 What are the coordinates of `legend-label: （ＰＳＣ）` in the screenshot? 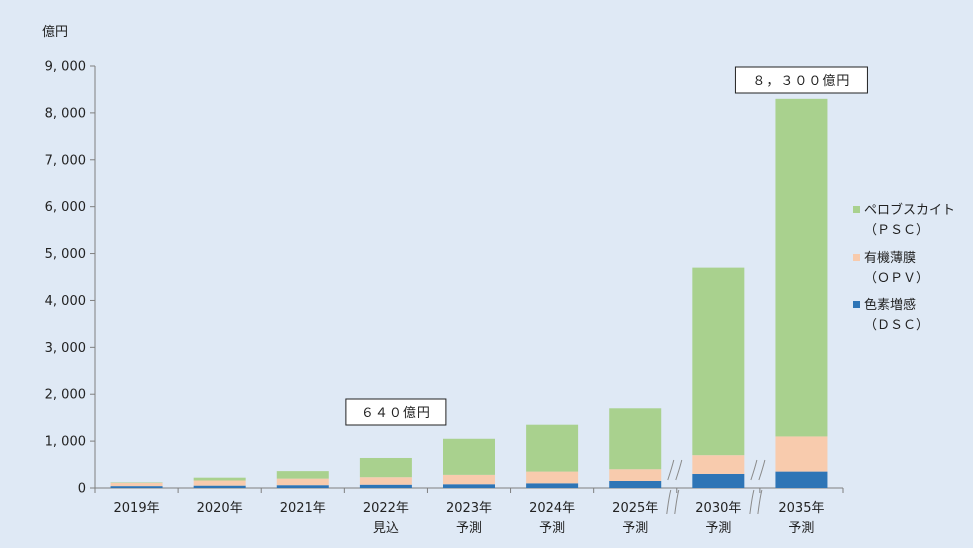 It's located at (896, 230).